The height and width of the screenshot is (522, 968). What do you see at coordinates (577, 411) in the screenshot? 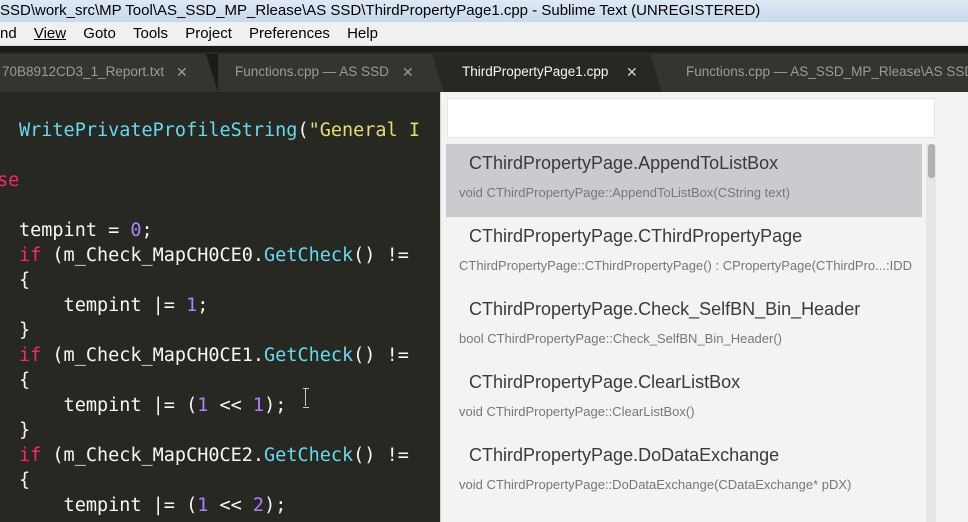
I see `symbol-signature: void CThirdPropertyPage::ClearListBox()` at bounding box center [577, 411].